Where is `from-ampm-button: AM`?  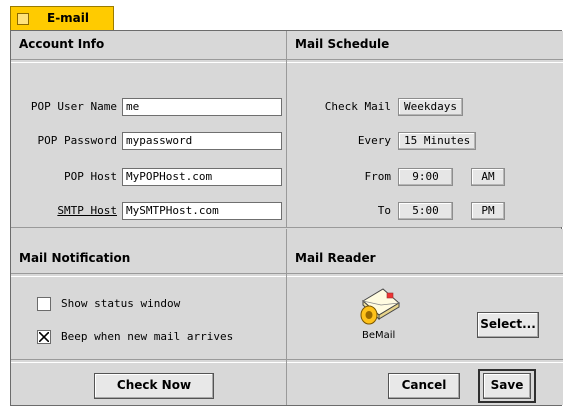 from-ampm-button: AM is located at coordinates (488, 177).